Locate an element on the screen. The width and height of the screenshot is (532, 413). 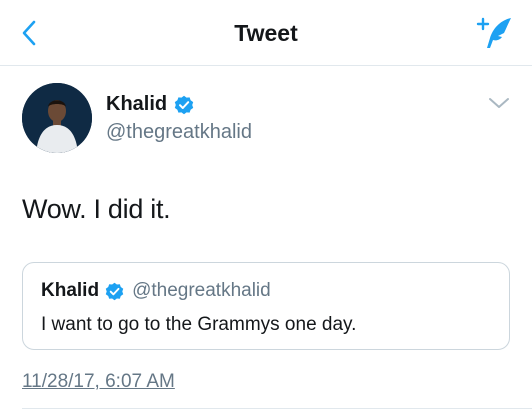
tweet-timestamp: 11/28/17, 6:07 AM is located at coordinates (98, 382).